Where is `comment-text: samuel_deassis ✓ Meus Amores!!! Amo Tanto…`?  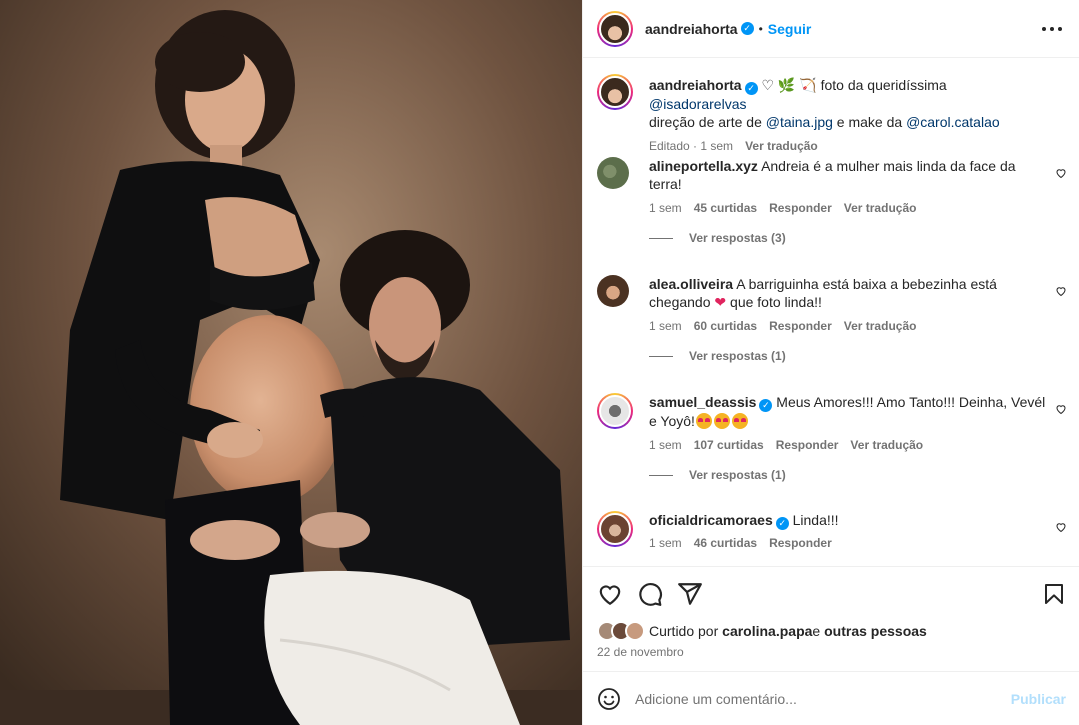 comment-text: samuel_deassis ✓ Meus Amores!!! Amo Tanto… is located at coordinates (848, 411).